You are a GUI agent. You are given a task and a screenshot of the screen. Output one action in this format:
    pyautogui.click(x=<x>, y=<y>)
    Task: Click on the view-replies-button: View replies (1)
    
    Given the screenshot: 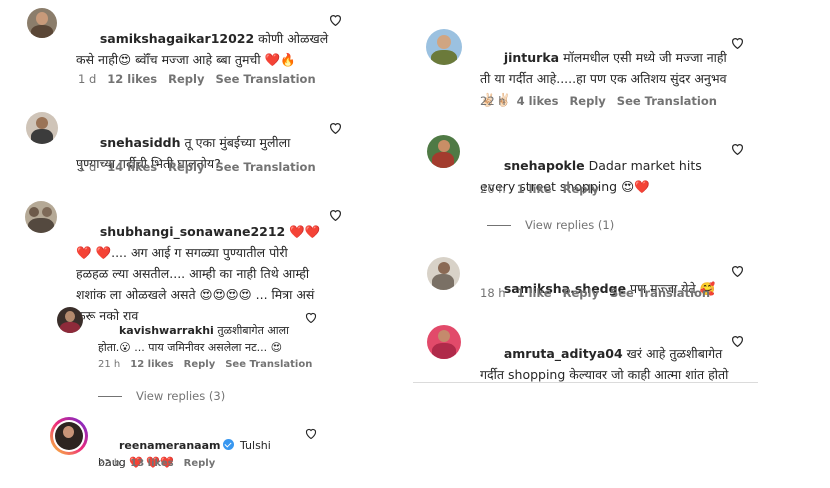 What is the action you would take?
    pyautogui.click(x=550, y=225)
    